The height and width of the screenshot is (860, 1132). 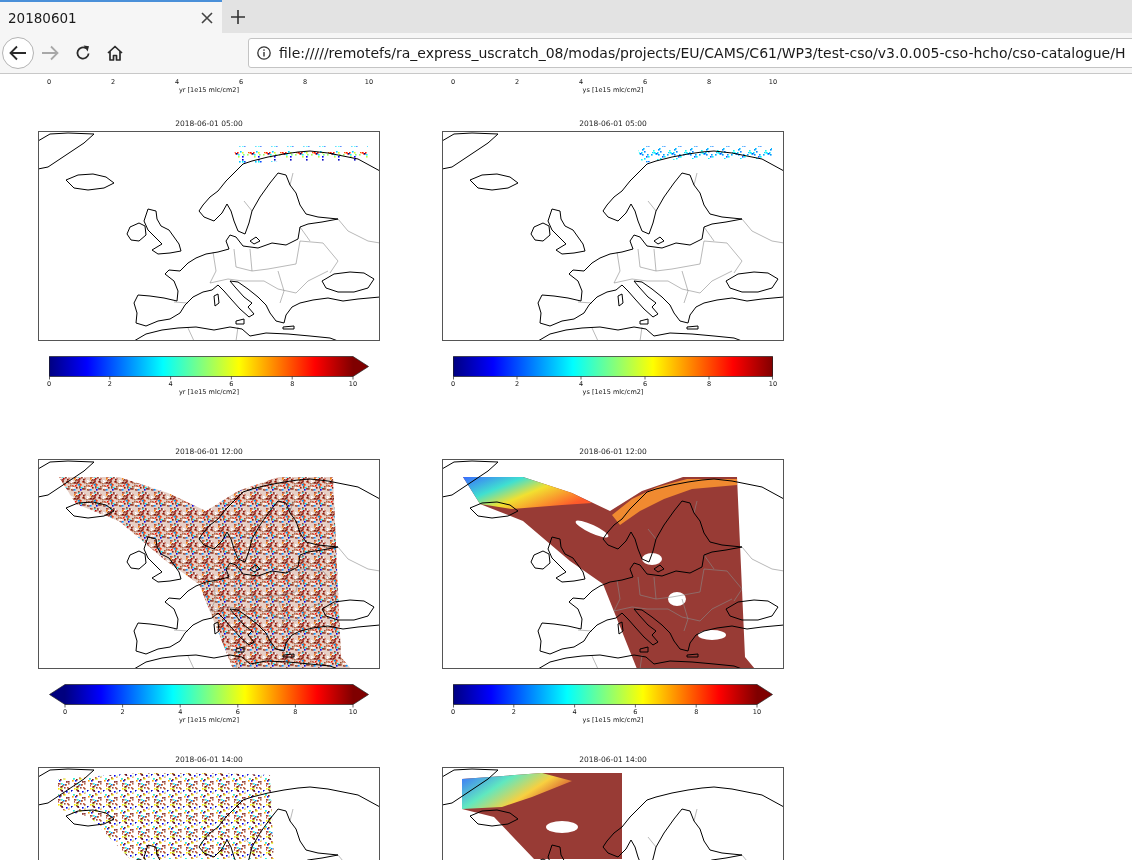 I want to click on info-icon, so click(x=264, y=53).